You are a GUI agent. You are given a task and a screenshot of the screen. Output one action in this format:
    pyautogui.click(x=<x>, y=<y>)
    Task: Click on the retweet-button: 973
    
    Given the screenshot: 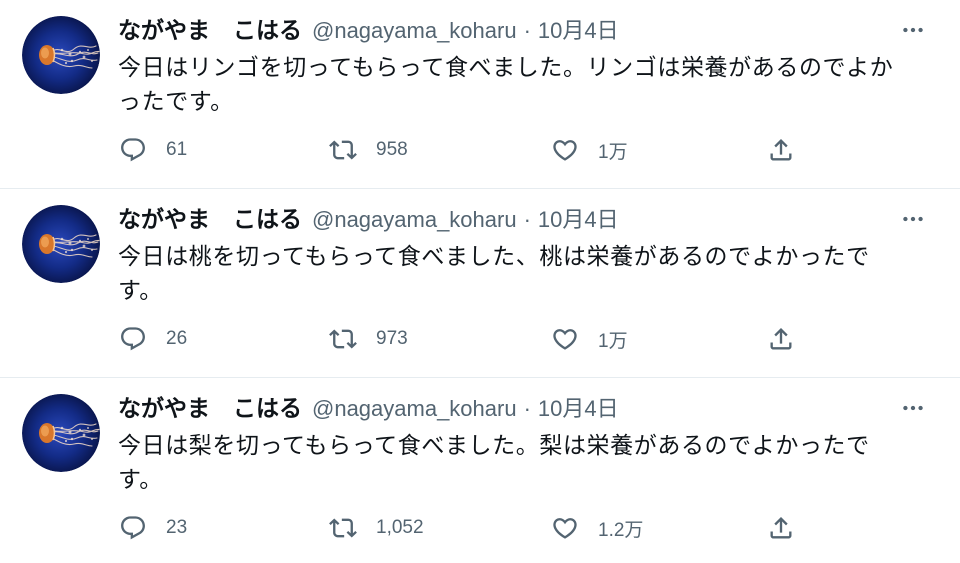 What is the action you would take?
    pyautogui.click(x=368, y=339)
    